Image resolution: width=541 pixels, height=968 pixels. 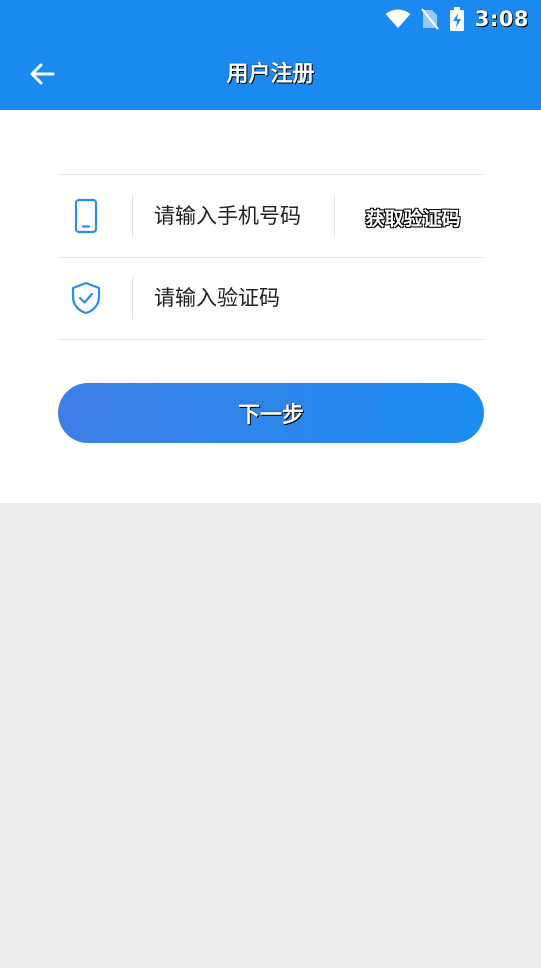 I want to click on status-icons: 3:08, so click(x=457, y=19).